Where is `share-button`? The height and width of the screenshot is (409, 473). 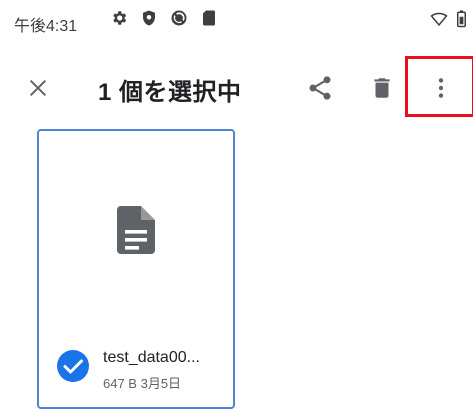 share-button is located at coordinates (320, 88).